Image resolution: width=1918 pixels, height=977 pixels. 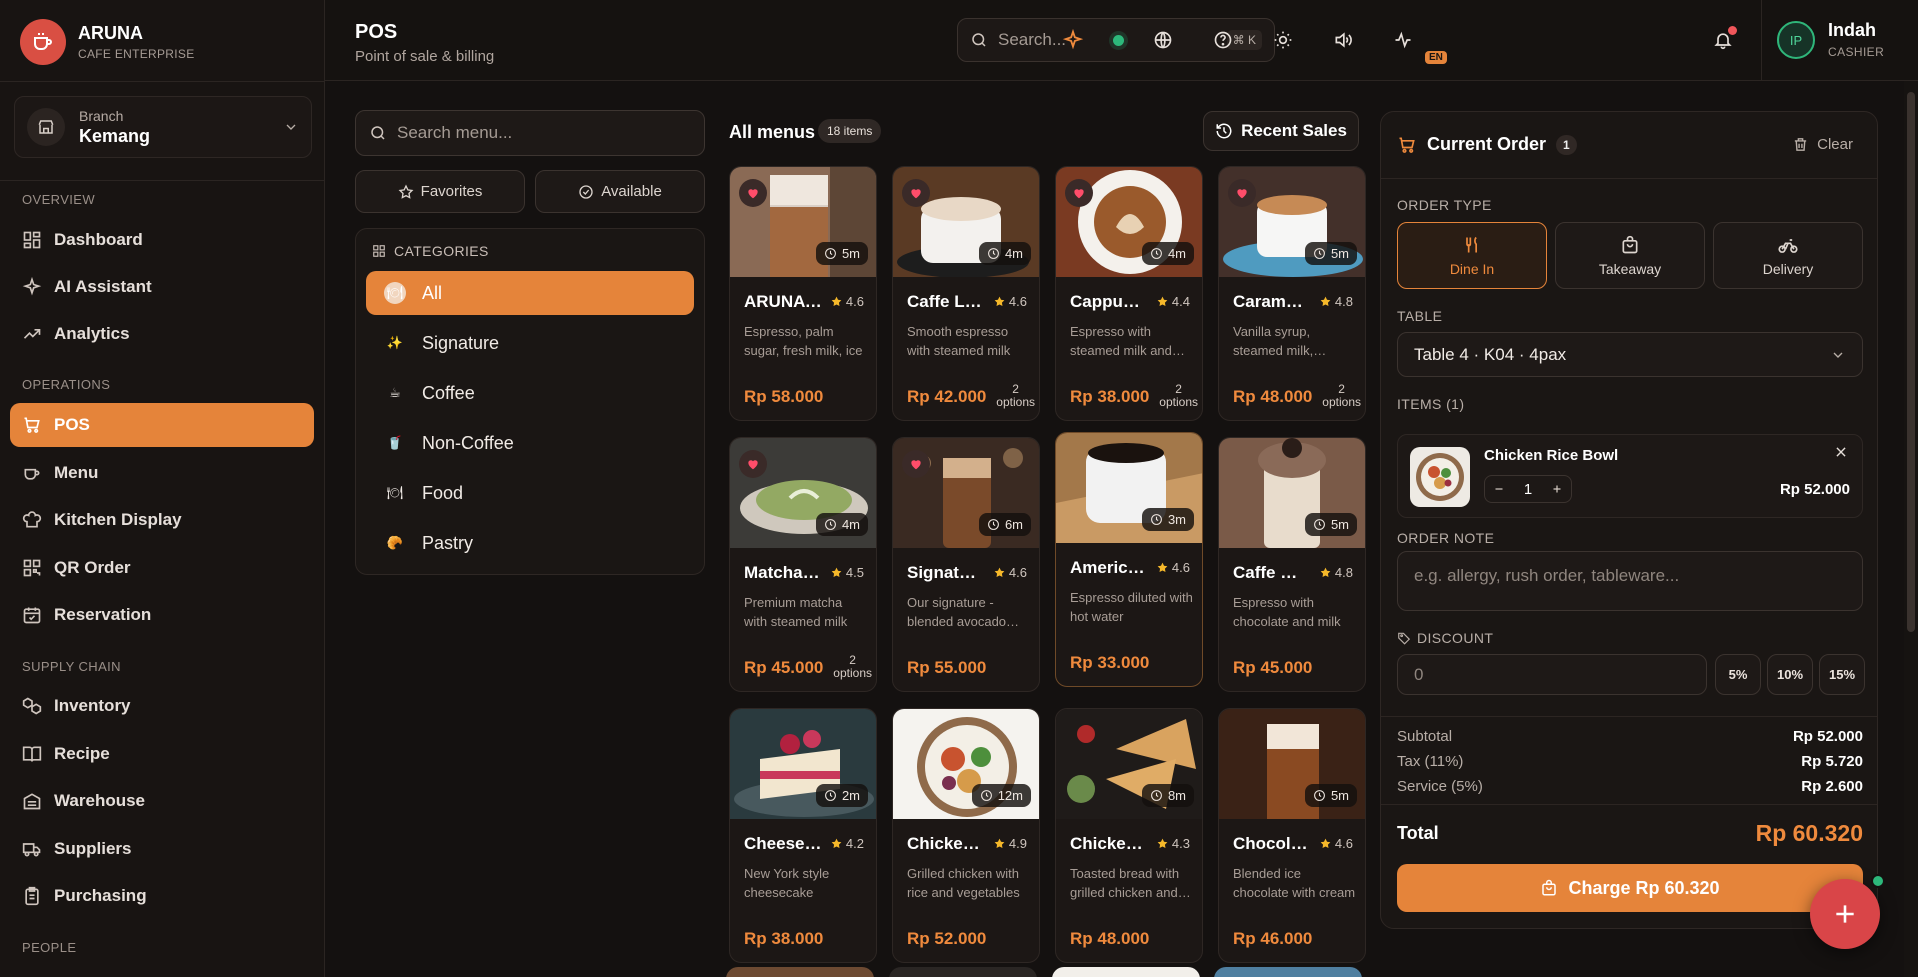 I want to click on discount-label: DISCOUNT, so click(x=1445, y=638).